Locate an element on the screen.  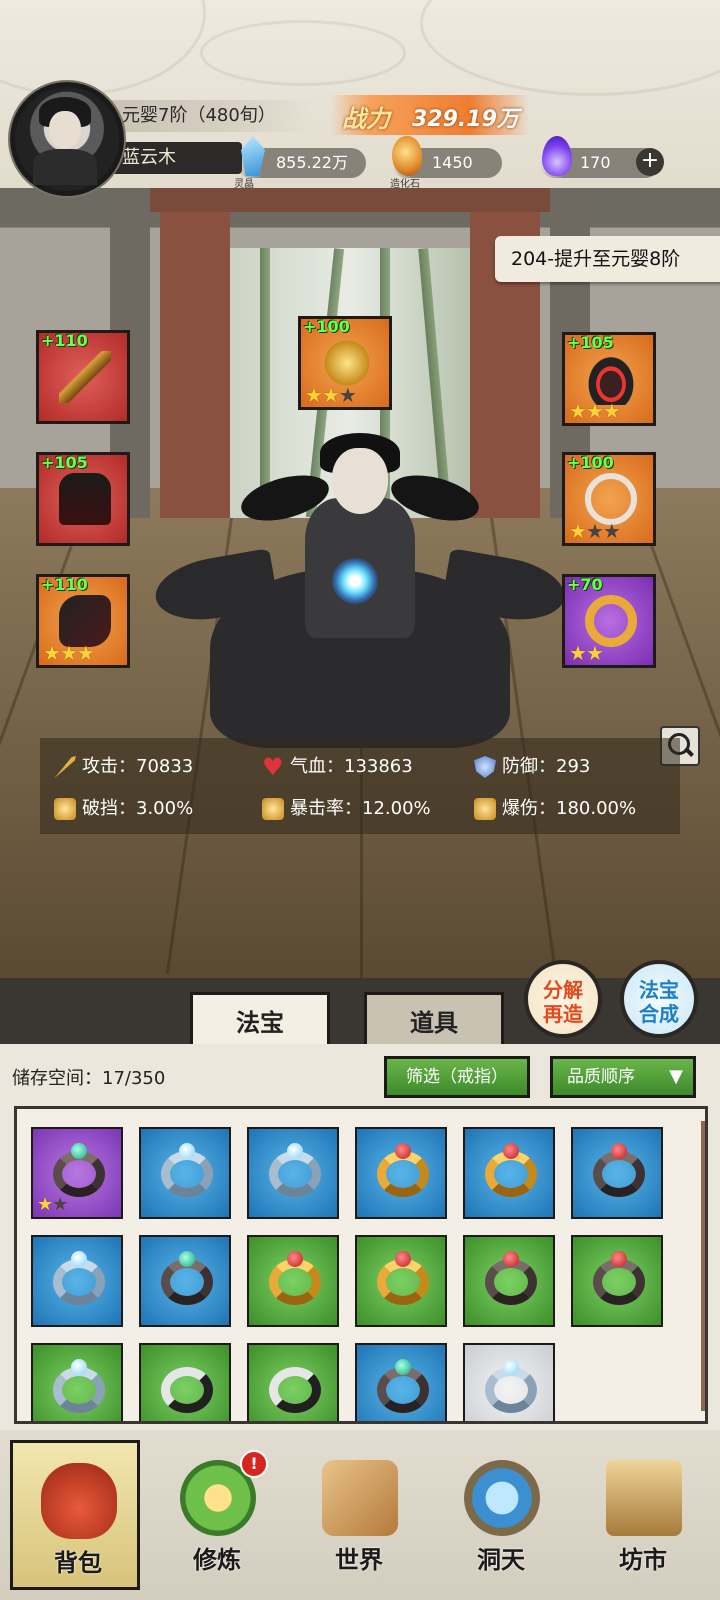
equip-slot-necklace: +100 ★★★ is located at coordinates (609, 499).